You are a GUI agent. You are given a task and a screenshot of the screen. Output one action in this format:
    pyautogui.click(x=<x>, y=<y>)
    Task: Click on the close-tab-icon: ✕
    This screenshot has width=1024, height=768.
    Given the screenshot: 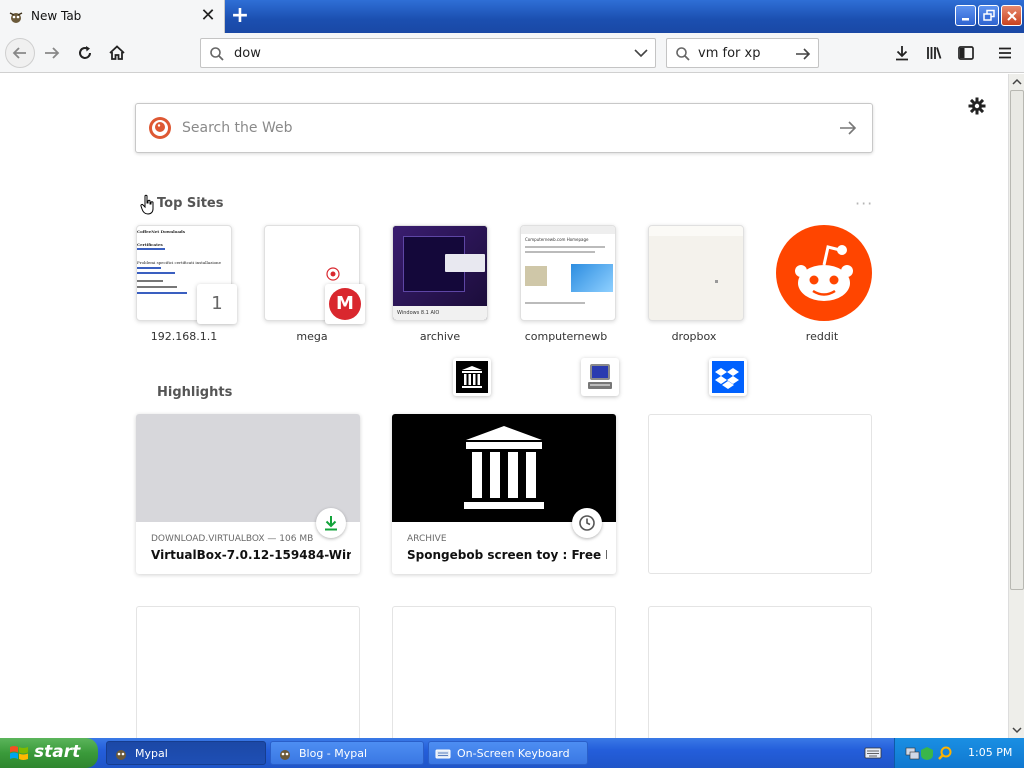 What is the action you would take?
    pyautogui.click(x=208, y=16)
    